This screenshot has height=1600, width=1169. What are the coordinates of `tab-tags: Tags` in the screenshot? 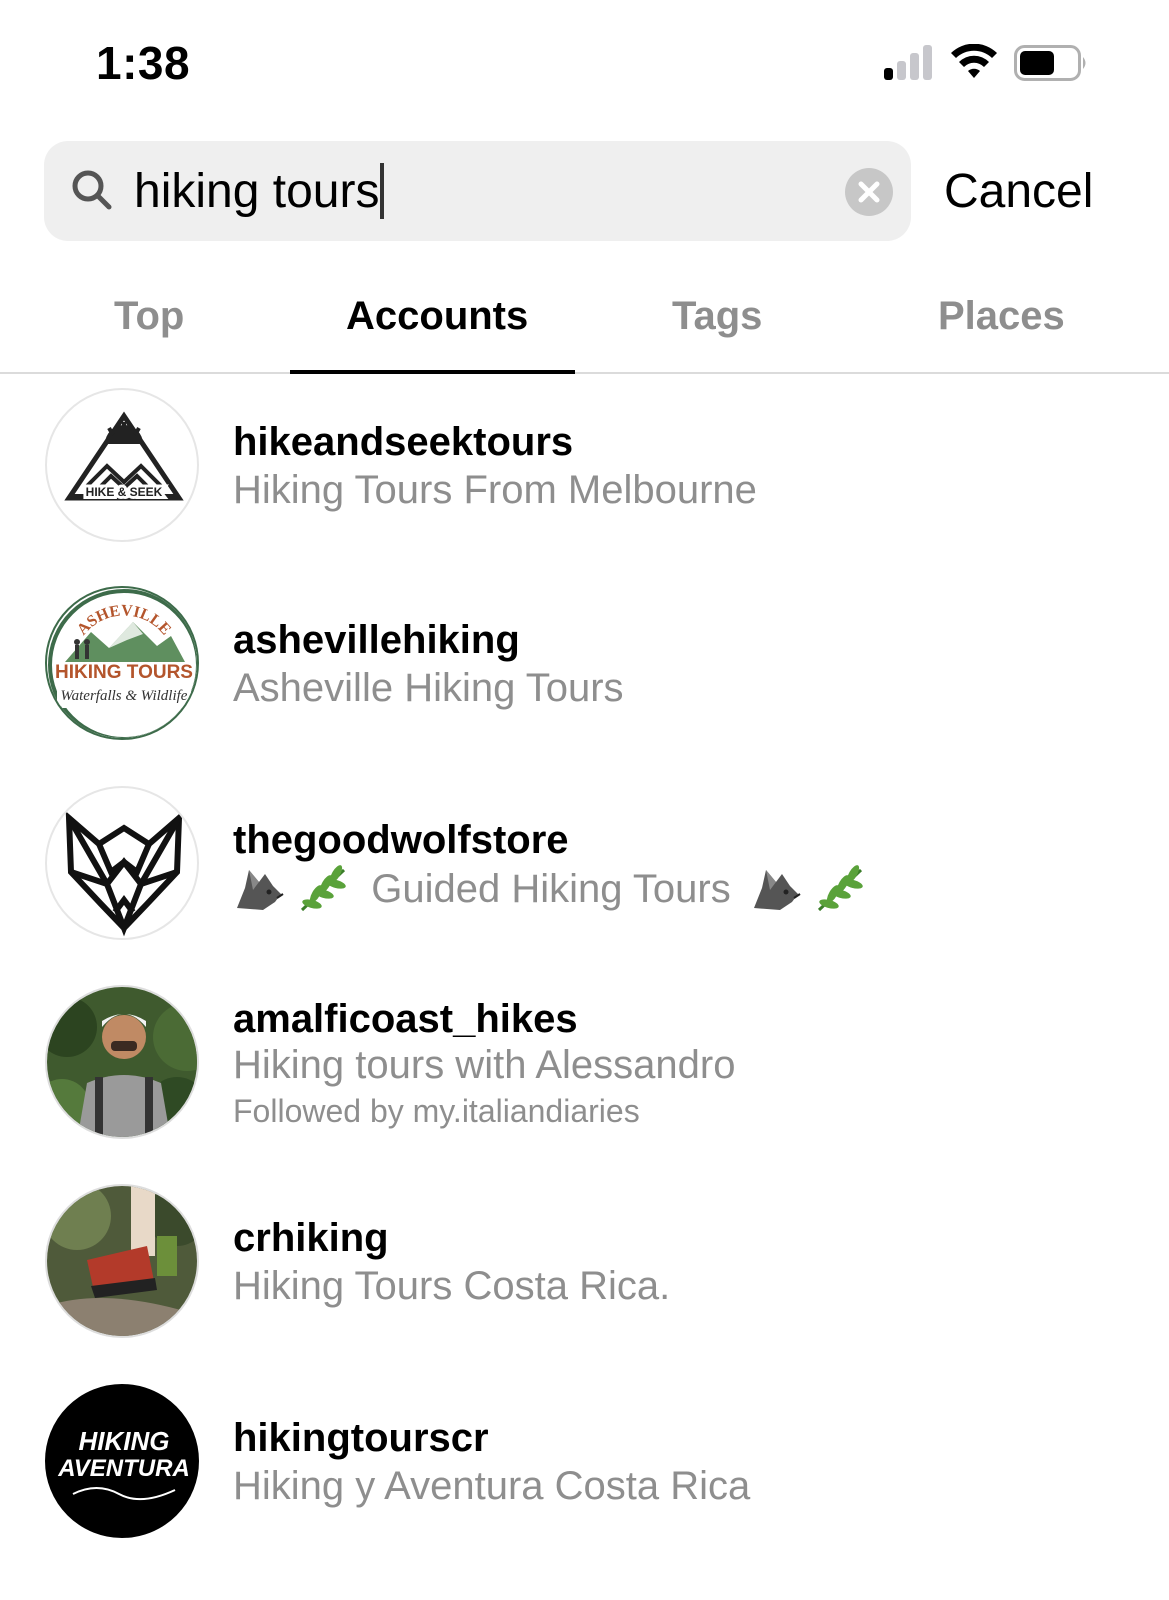 It's located at (717, 316).